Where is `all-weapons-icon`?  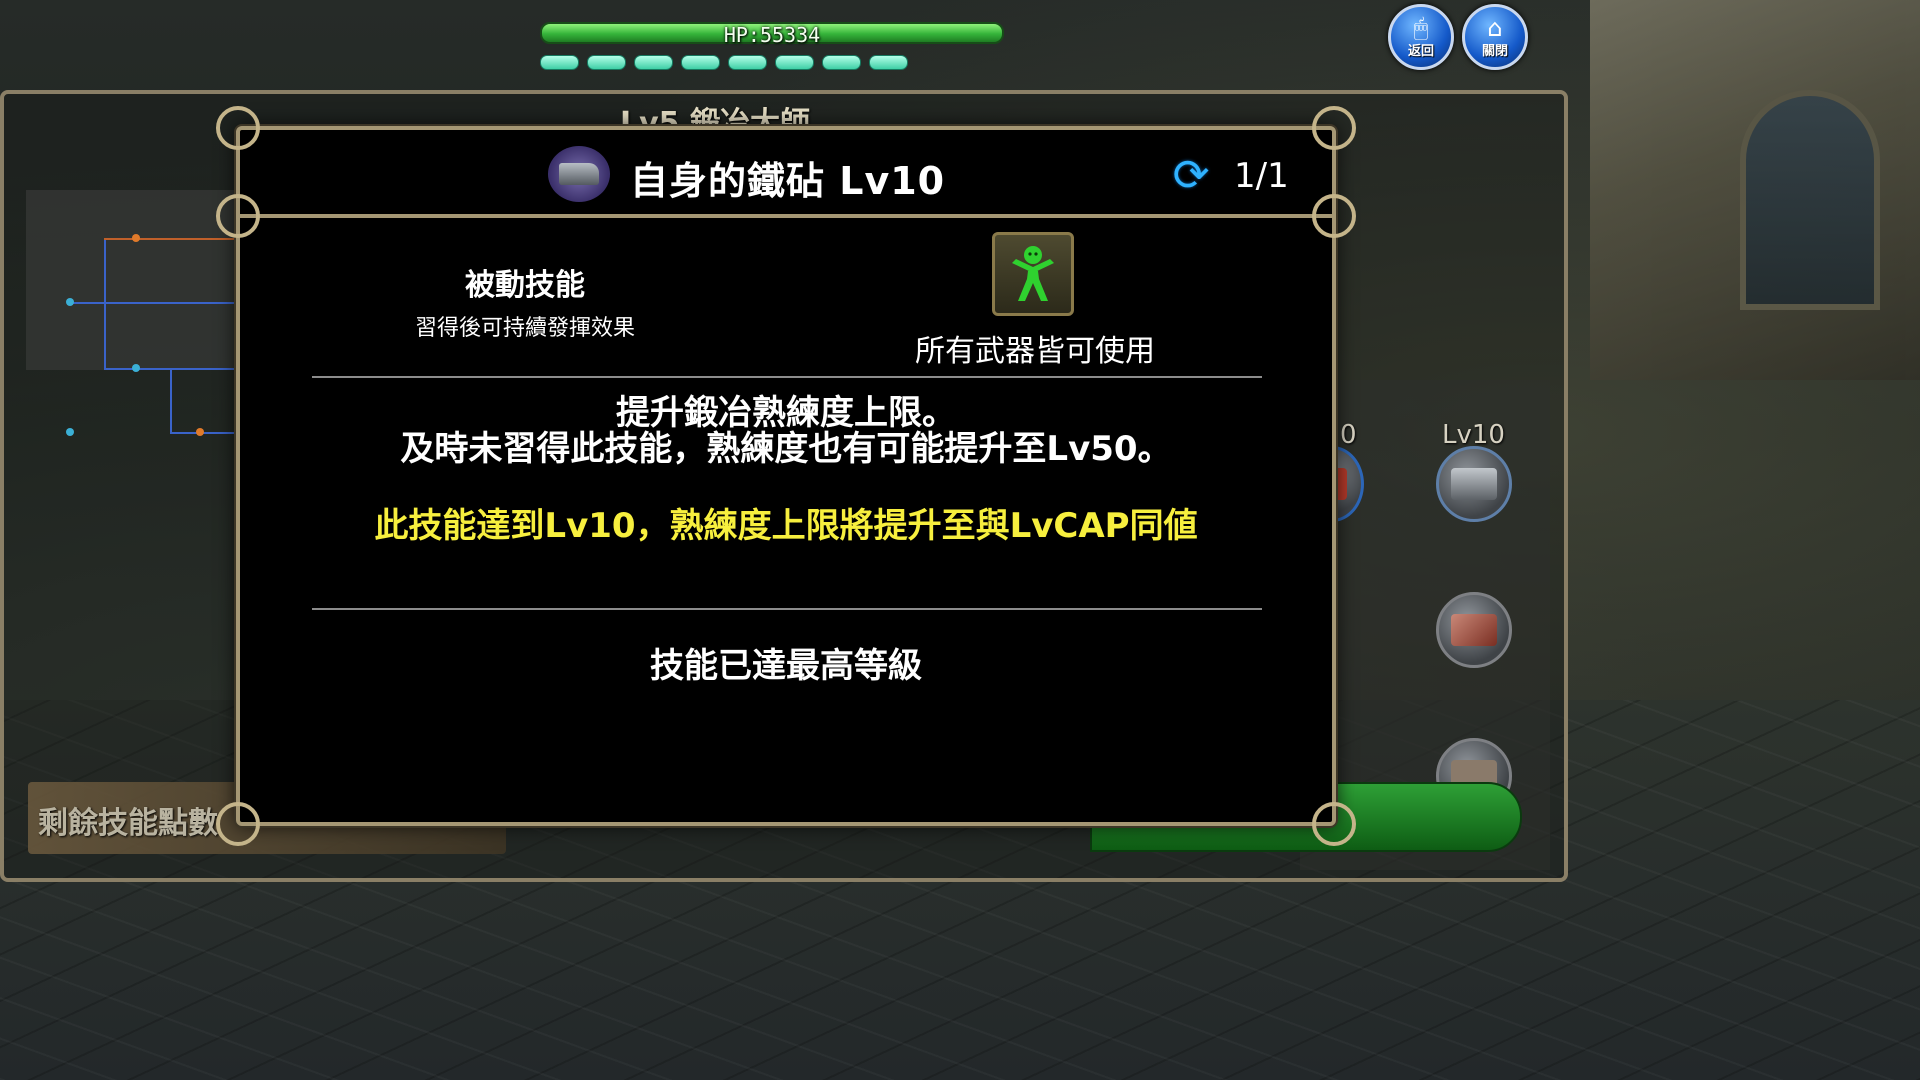 all-weapons-icon is located at coordinates (1033, 274).